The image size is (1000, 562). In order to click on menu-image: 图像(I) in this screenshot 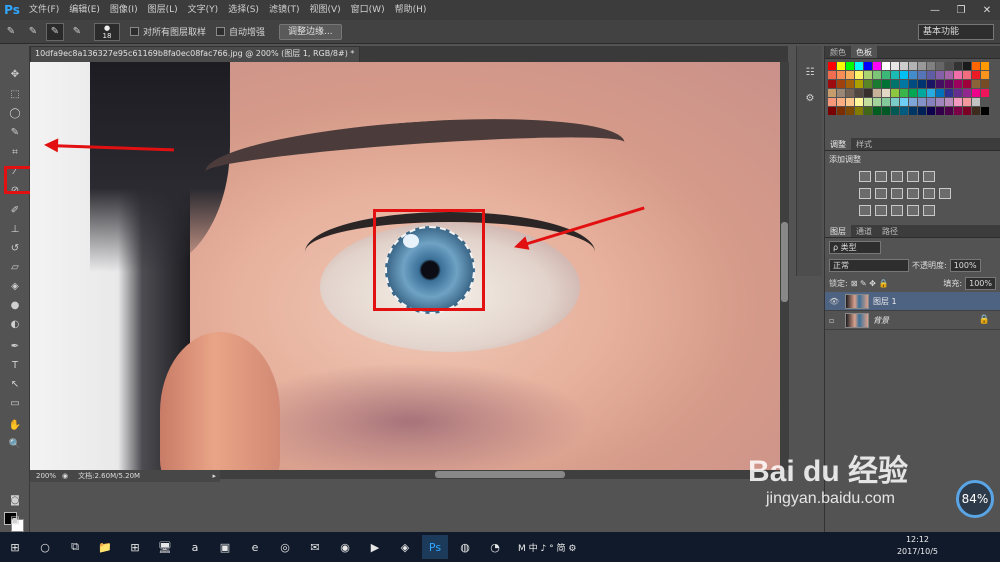, I will do `click(124, 10)`.